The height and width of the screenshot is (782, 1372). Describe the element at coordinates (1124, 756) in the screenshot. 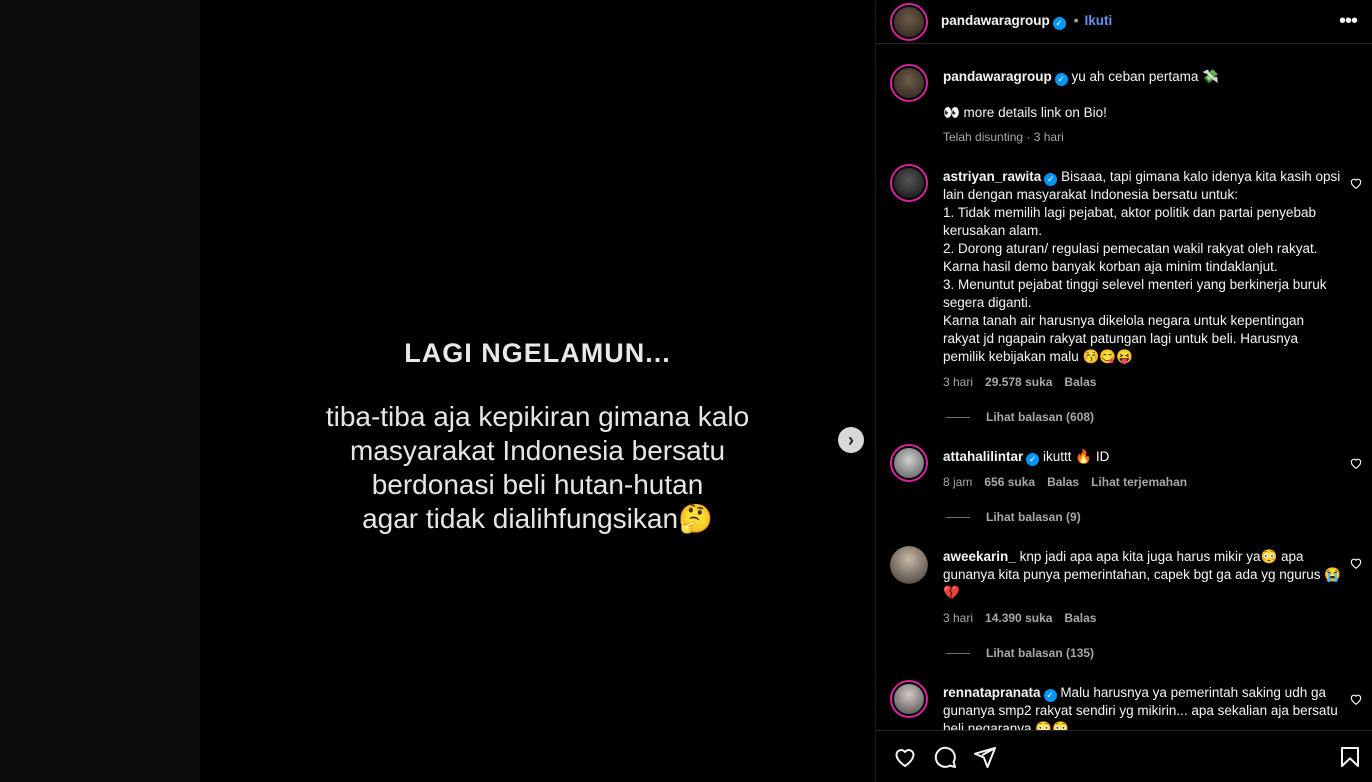

I see `action-bar` at that location.